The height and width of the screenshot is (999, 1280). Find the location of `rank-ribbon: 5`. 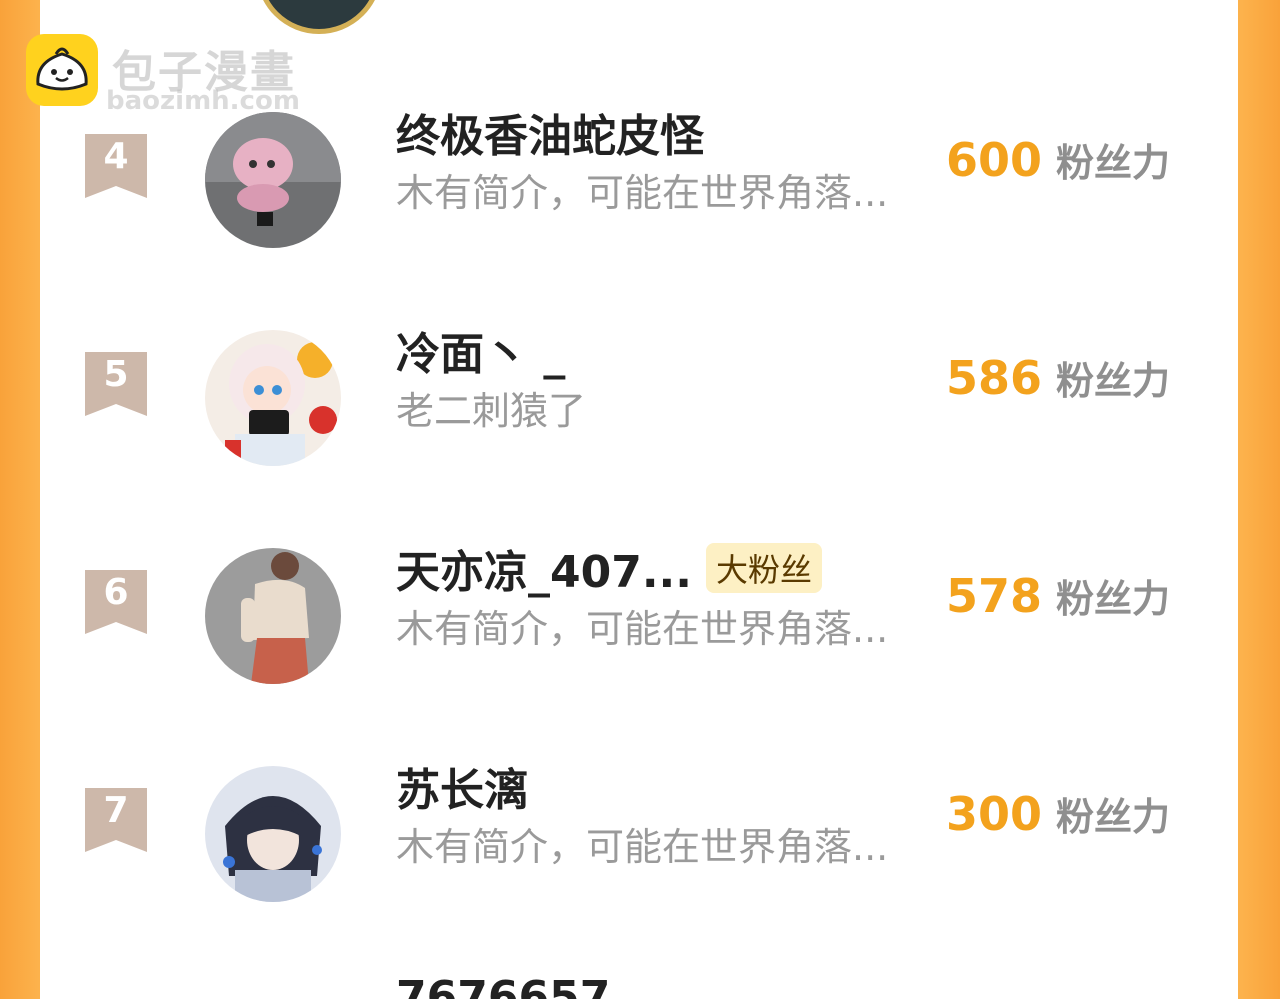

rank-ribbon: 5 is located at coordinates (116, 384).